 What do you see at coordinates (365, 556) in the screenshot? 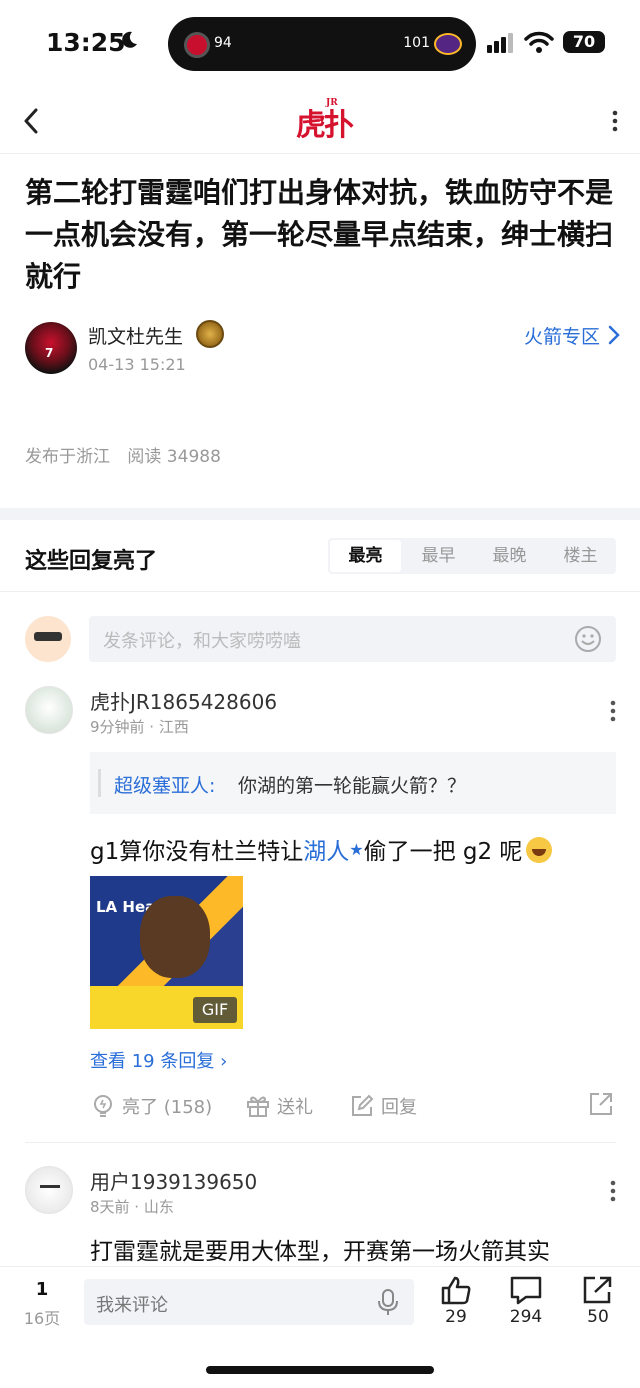
I see `tab-hottest: 最亮` at bounding box center [365, 556].